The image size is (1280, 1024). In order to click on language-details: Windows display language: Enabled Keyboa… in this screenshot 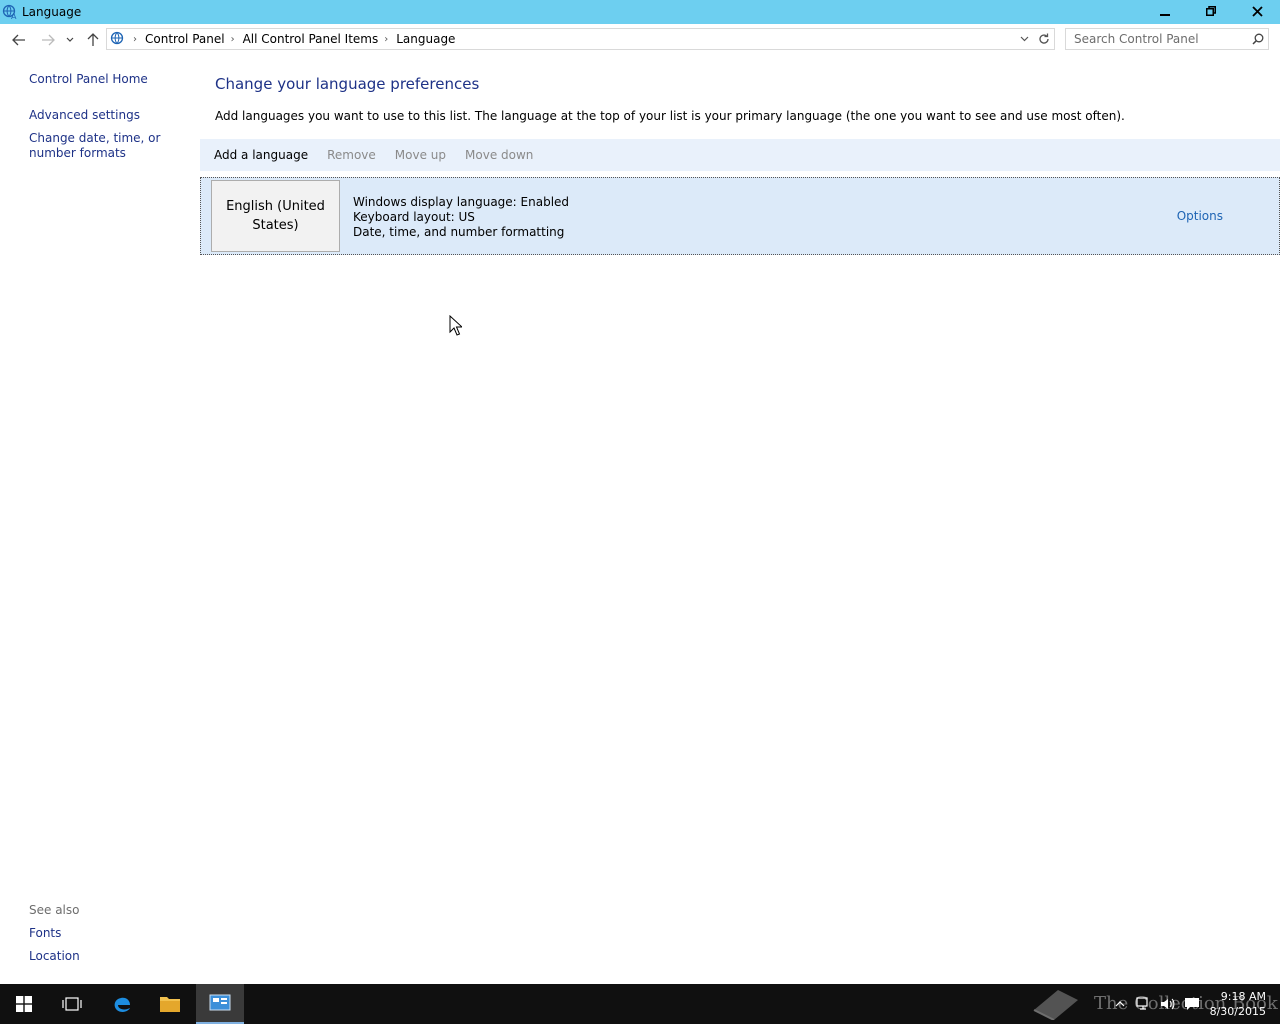, I will do `click(461, 217)`.